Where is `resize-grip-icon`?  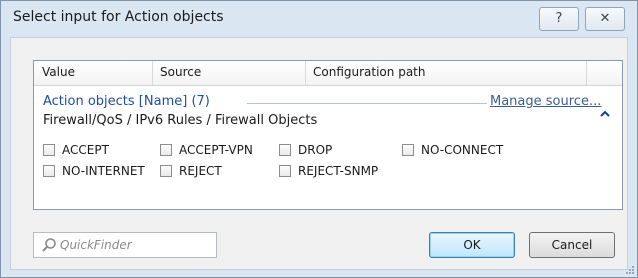 resize-grip-icon is located at coordinates (630, 270).